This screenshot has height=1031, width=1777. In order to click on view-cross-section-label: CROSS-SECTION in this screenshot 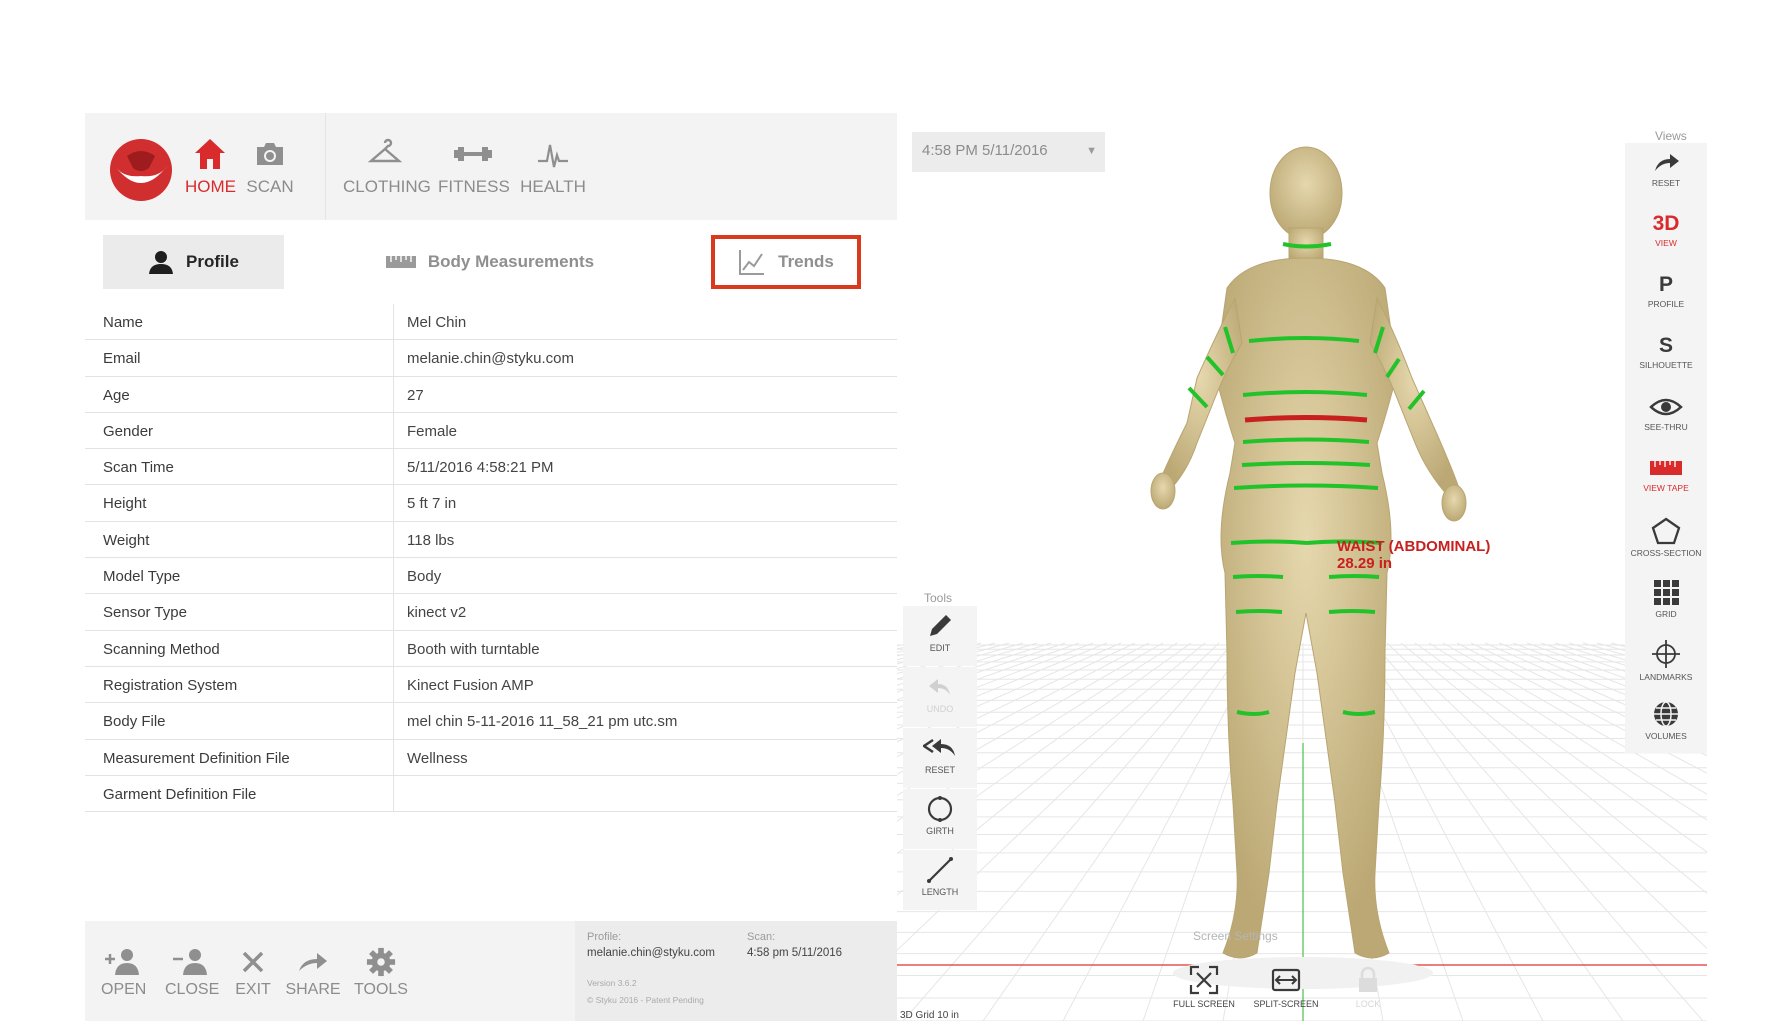, I will do `click(1666, 553)`.